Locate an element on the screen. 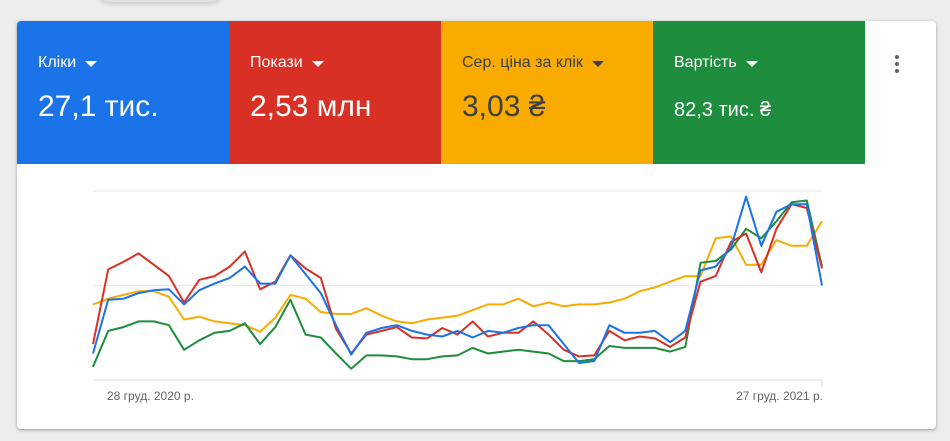 The width and height of the screenshot is (950, 441). x-axis-start-label: 28 груд. 2020 р. is located at coordinates (150, 396).